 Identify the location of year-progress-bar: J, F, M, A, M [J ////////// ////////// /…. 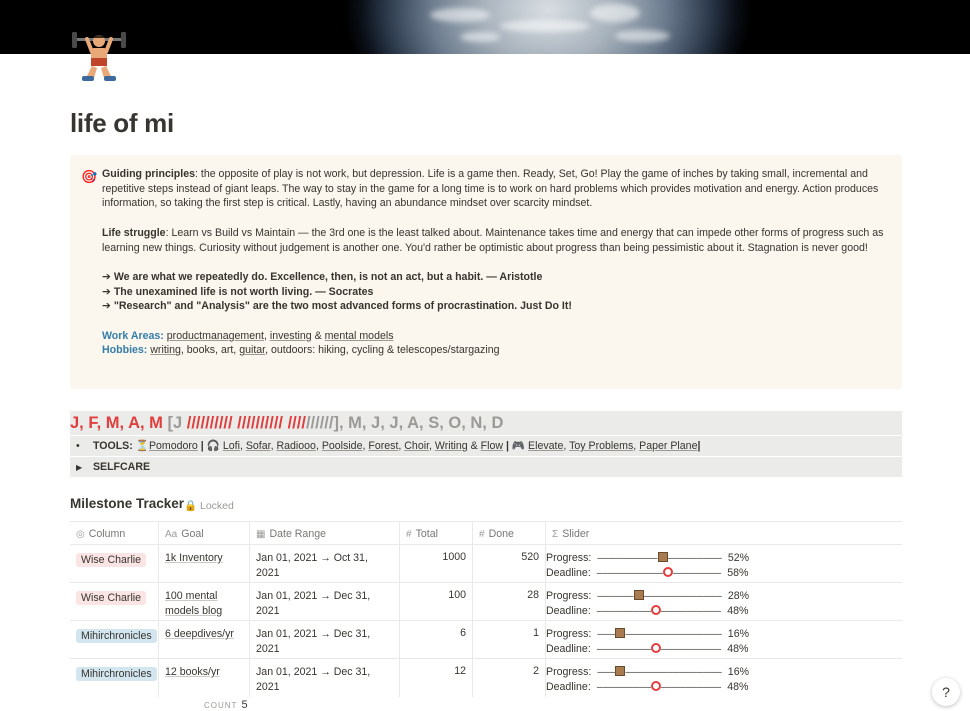
(486, 423).